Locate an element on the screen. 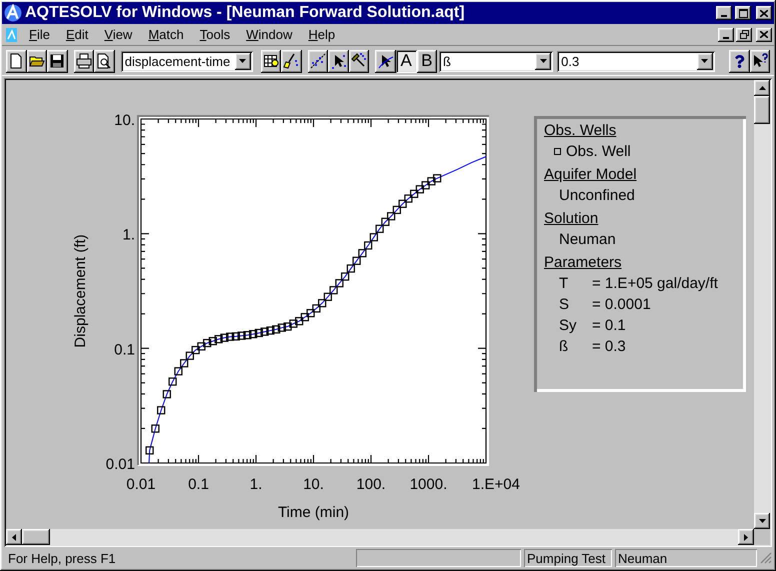 The height and width of the screenshot is (571, 776). menu-item: Window is located at coordinates (269, 34).